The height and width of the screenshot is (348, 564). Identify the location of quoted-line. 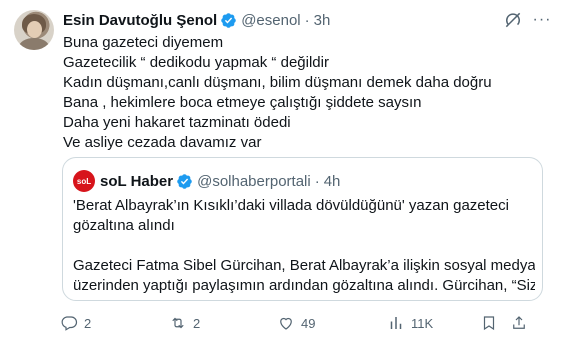
(304, 246).